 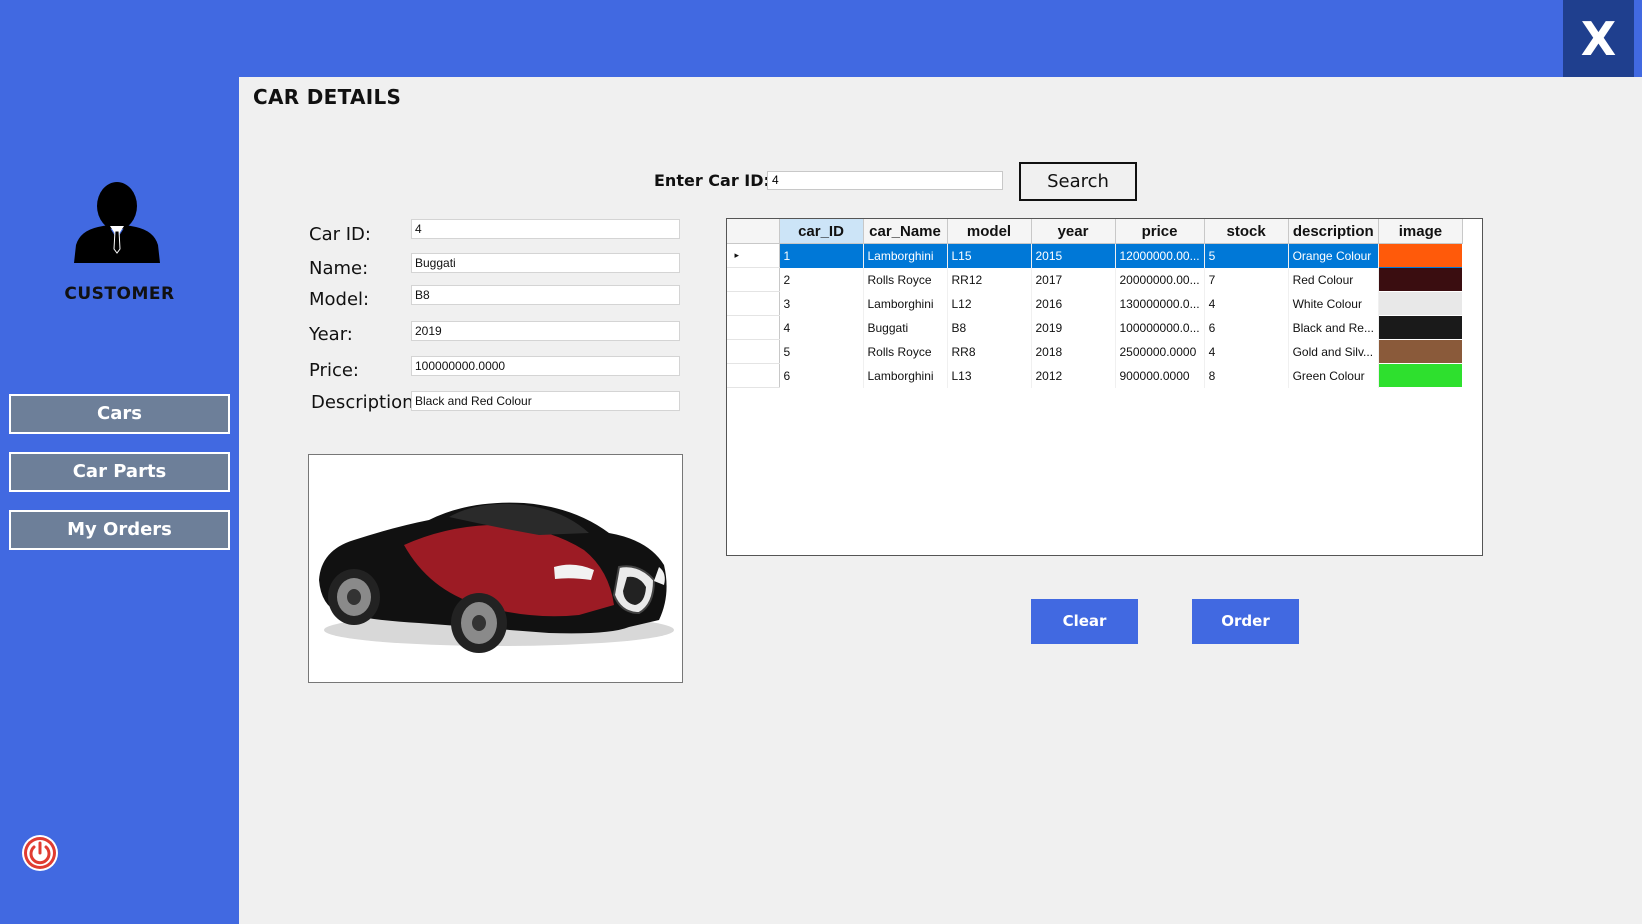 What do you see at coordinates (1084, 621) in the screenshot?
I see `clear-button: Clear` at bounding box center [1084, 621].